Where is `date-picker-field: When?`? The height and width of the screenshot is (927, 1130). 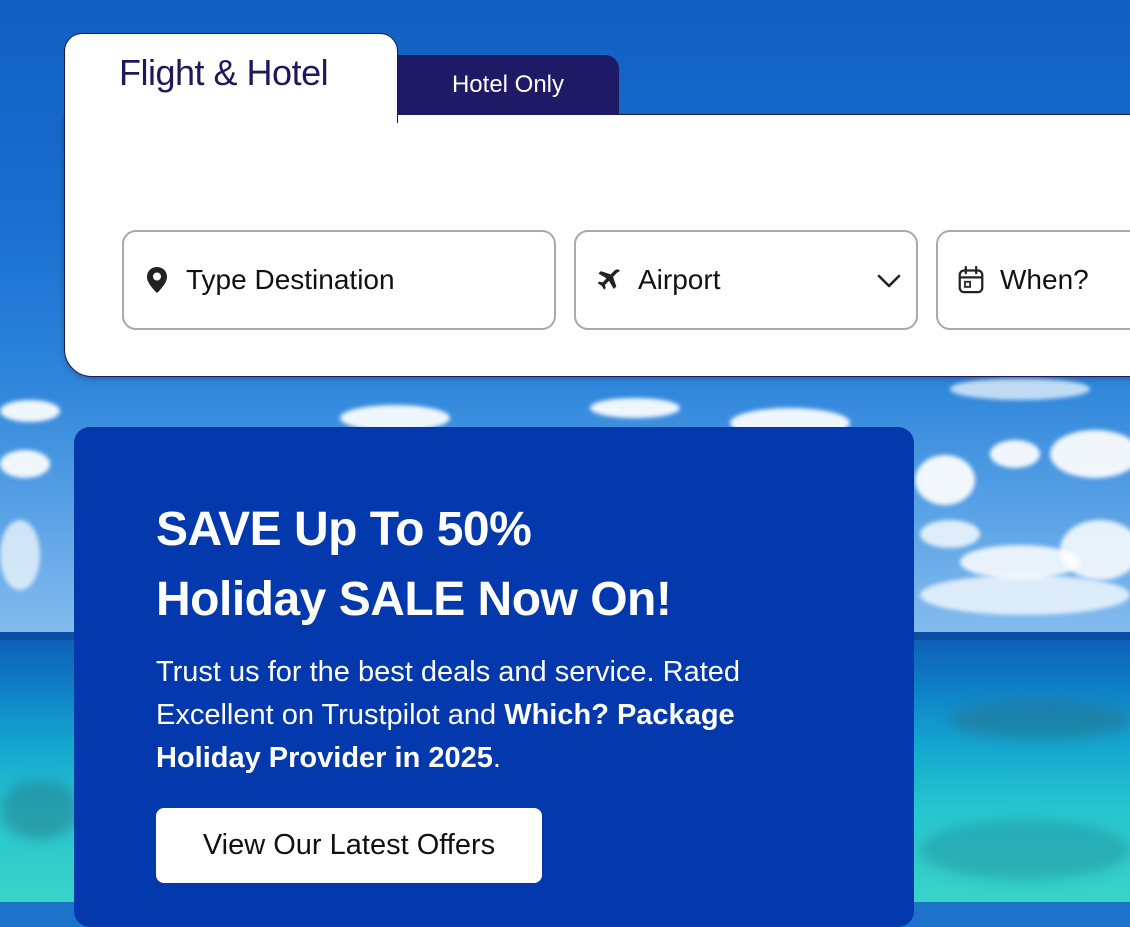 date-picker-field: When? is located at coordinates (1033, 280).